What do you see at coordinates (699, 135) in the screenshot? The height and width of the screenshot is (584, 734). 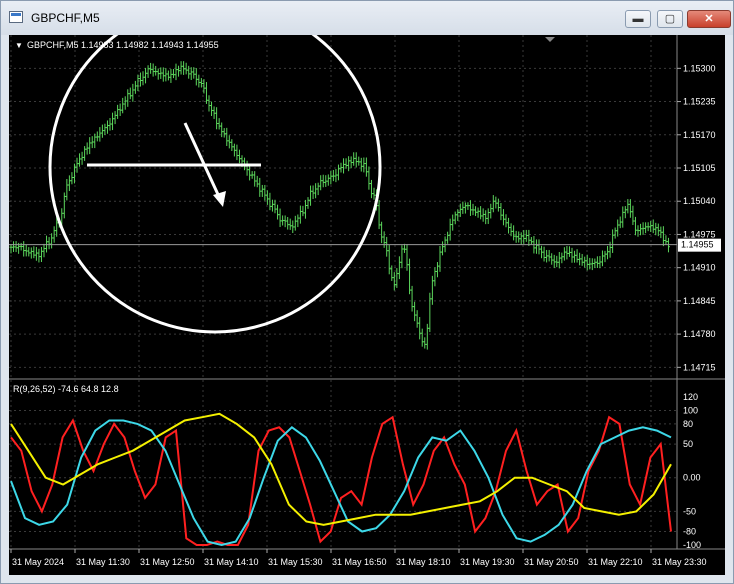 I see `price-tick-label: 1.15170` at bounding box center [699, 135].